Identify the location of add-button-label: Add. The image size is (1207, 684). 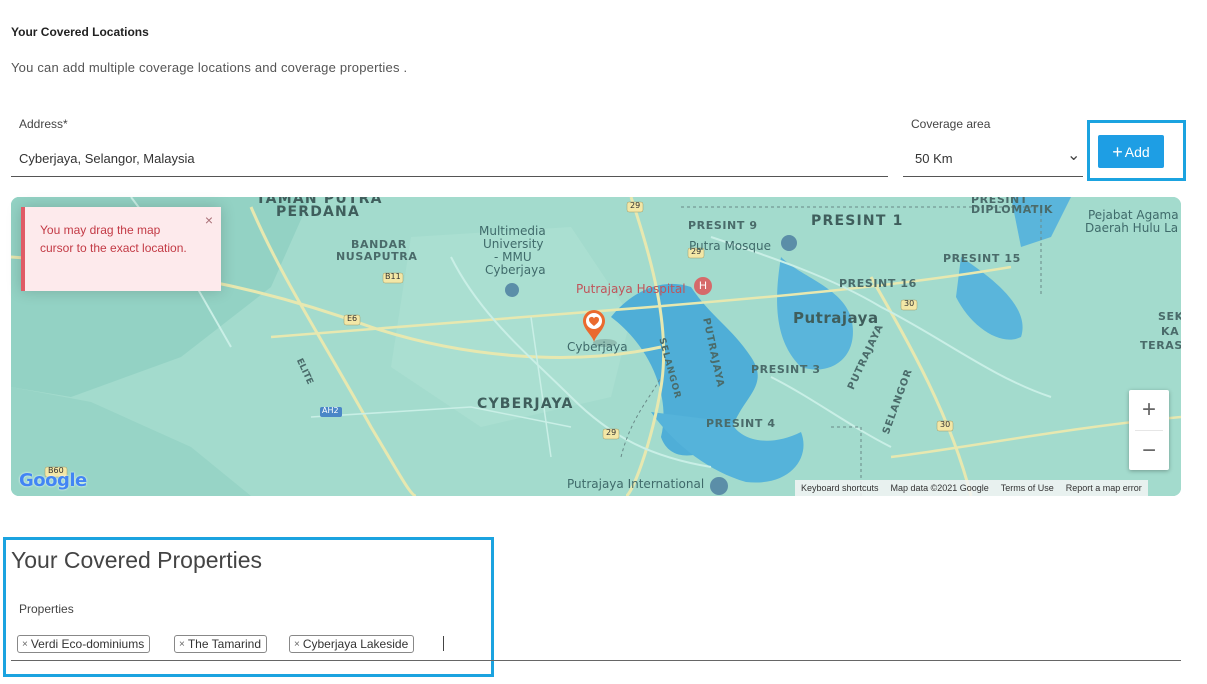
(1137, 151).